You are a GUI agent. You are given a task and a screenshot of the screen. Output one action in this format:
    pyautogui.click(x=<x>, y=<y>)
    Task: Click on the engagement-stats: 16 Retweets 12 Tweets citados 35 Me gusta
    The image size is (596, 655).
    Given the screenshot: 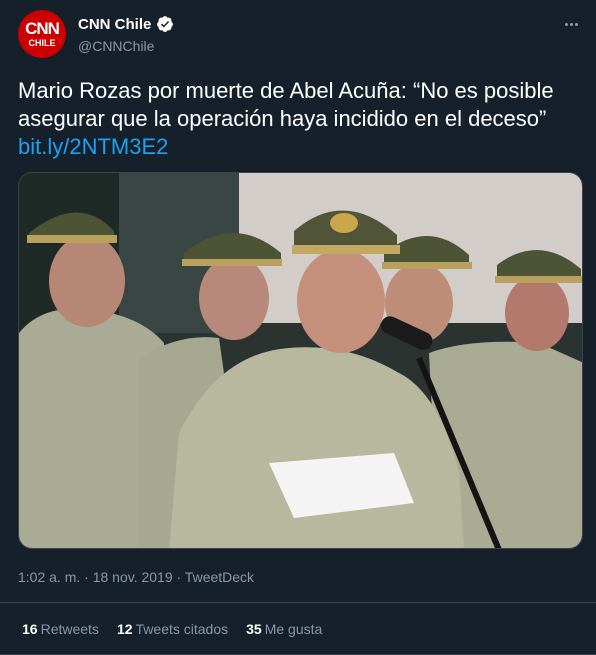 What is the action you would take?
    pyautogui.click(x=172, y=629)
    